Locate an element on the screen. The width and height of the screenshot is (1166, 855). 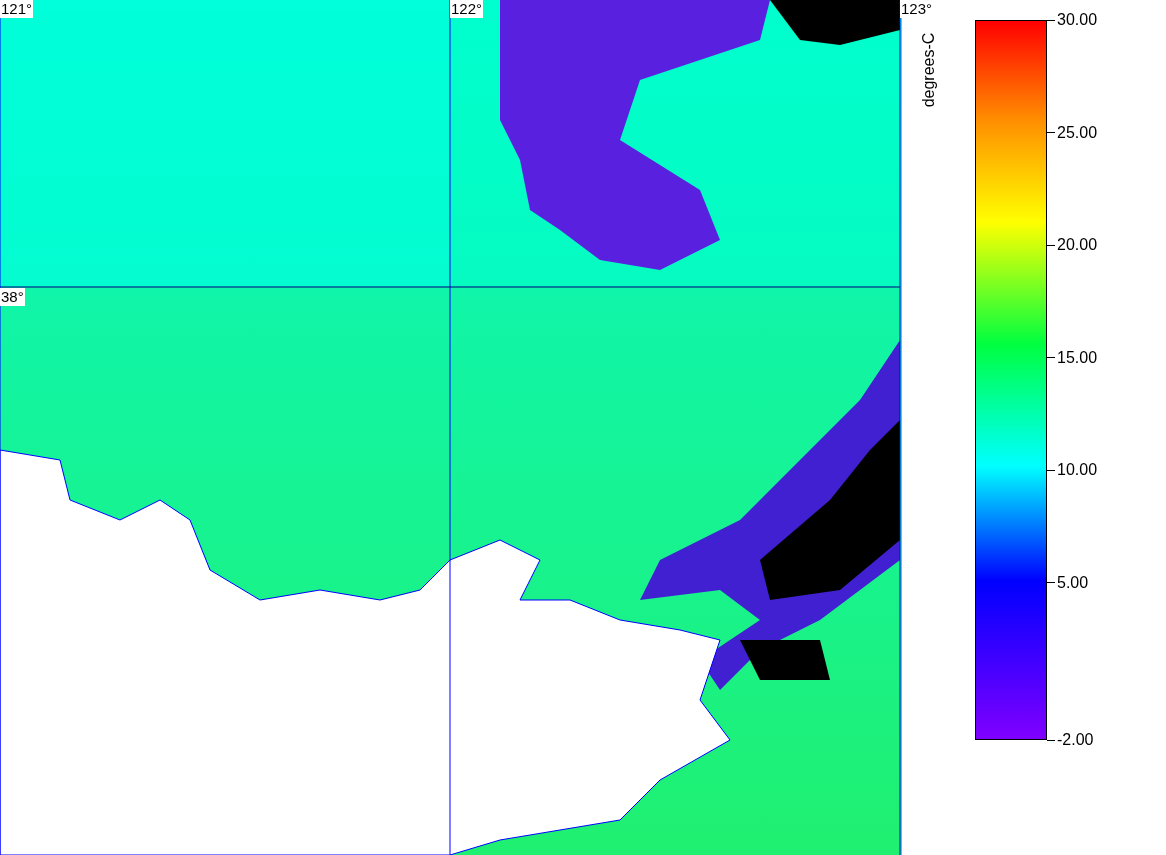
scale-tick-label: 30.00 is located at coordinates (1077, 20).